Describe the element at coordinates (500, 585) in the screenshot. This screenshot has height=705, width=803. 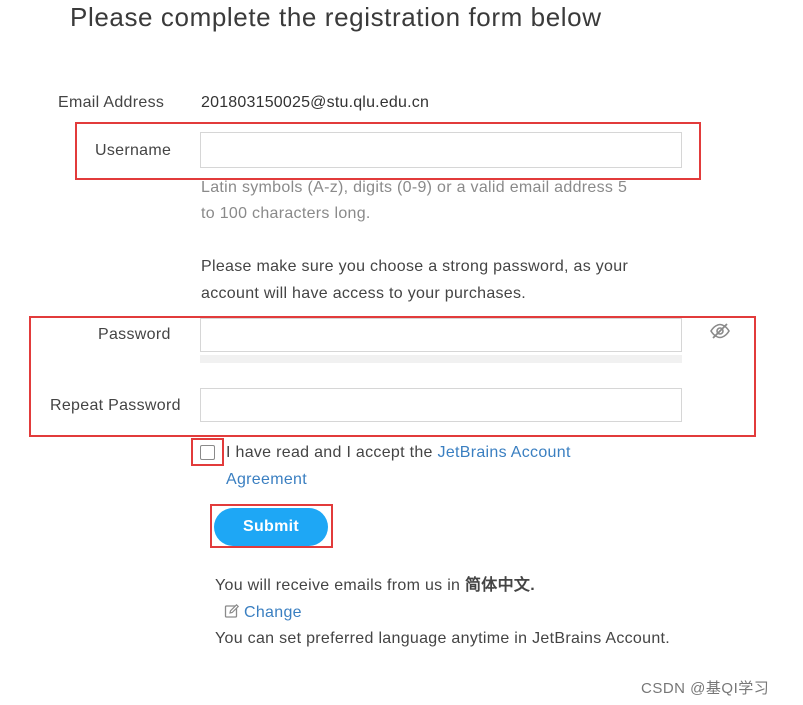
I see `language-value: 简体中文.` at that location.